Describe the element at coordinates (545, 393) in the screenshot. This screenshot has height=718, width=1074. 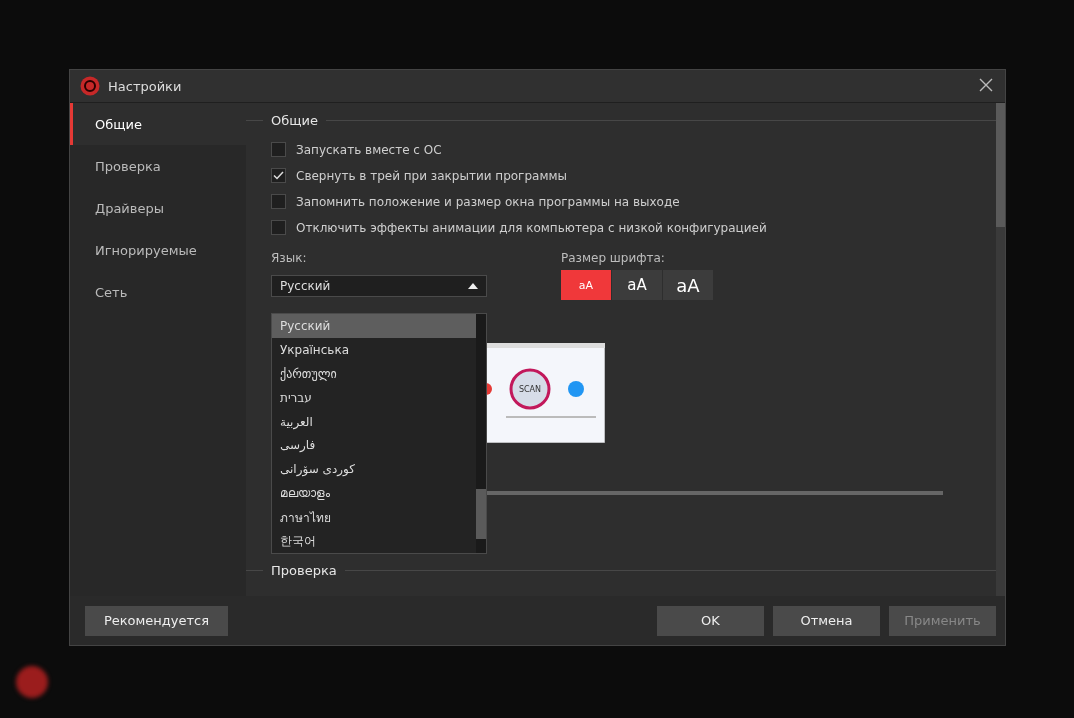
I see `theme-preview: SCAN` at that location.